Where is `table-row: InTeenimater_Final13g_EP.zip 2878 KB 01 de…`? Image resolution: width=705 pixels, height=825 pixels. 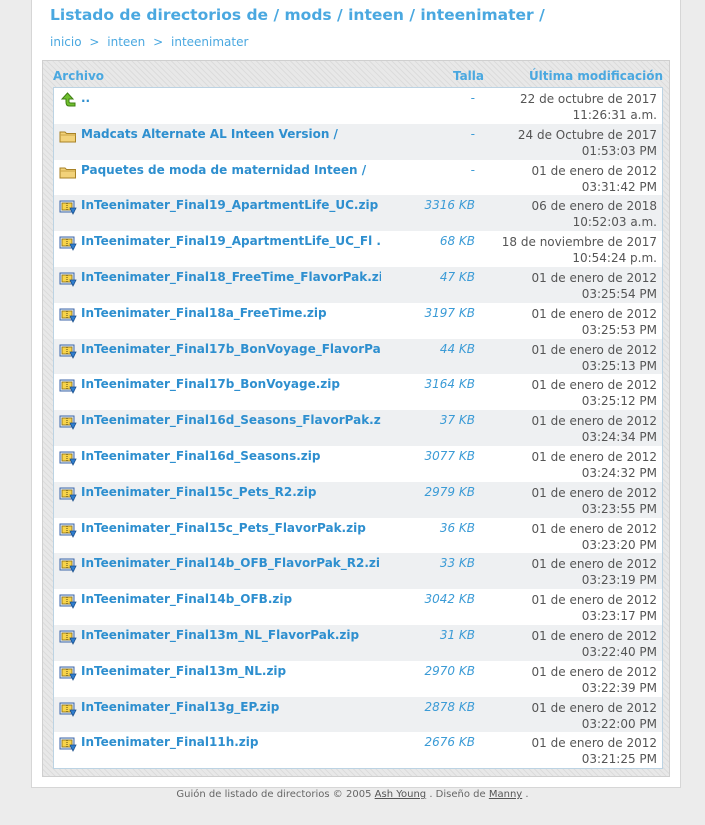
table-row: InTeenimater_Final13g_EP.zip 2878 KB 01 de… is located at coordinates (358, 714).